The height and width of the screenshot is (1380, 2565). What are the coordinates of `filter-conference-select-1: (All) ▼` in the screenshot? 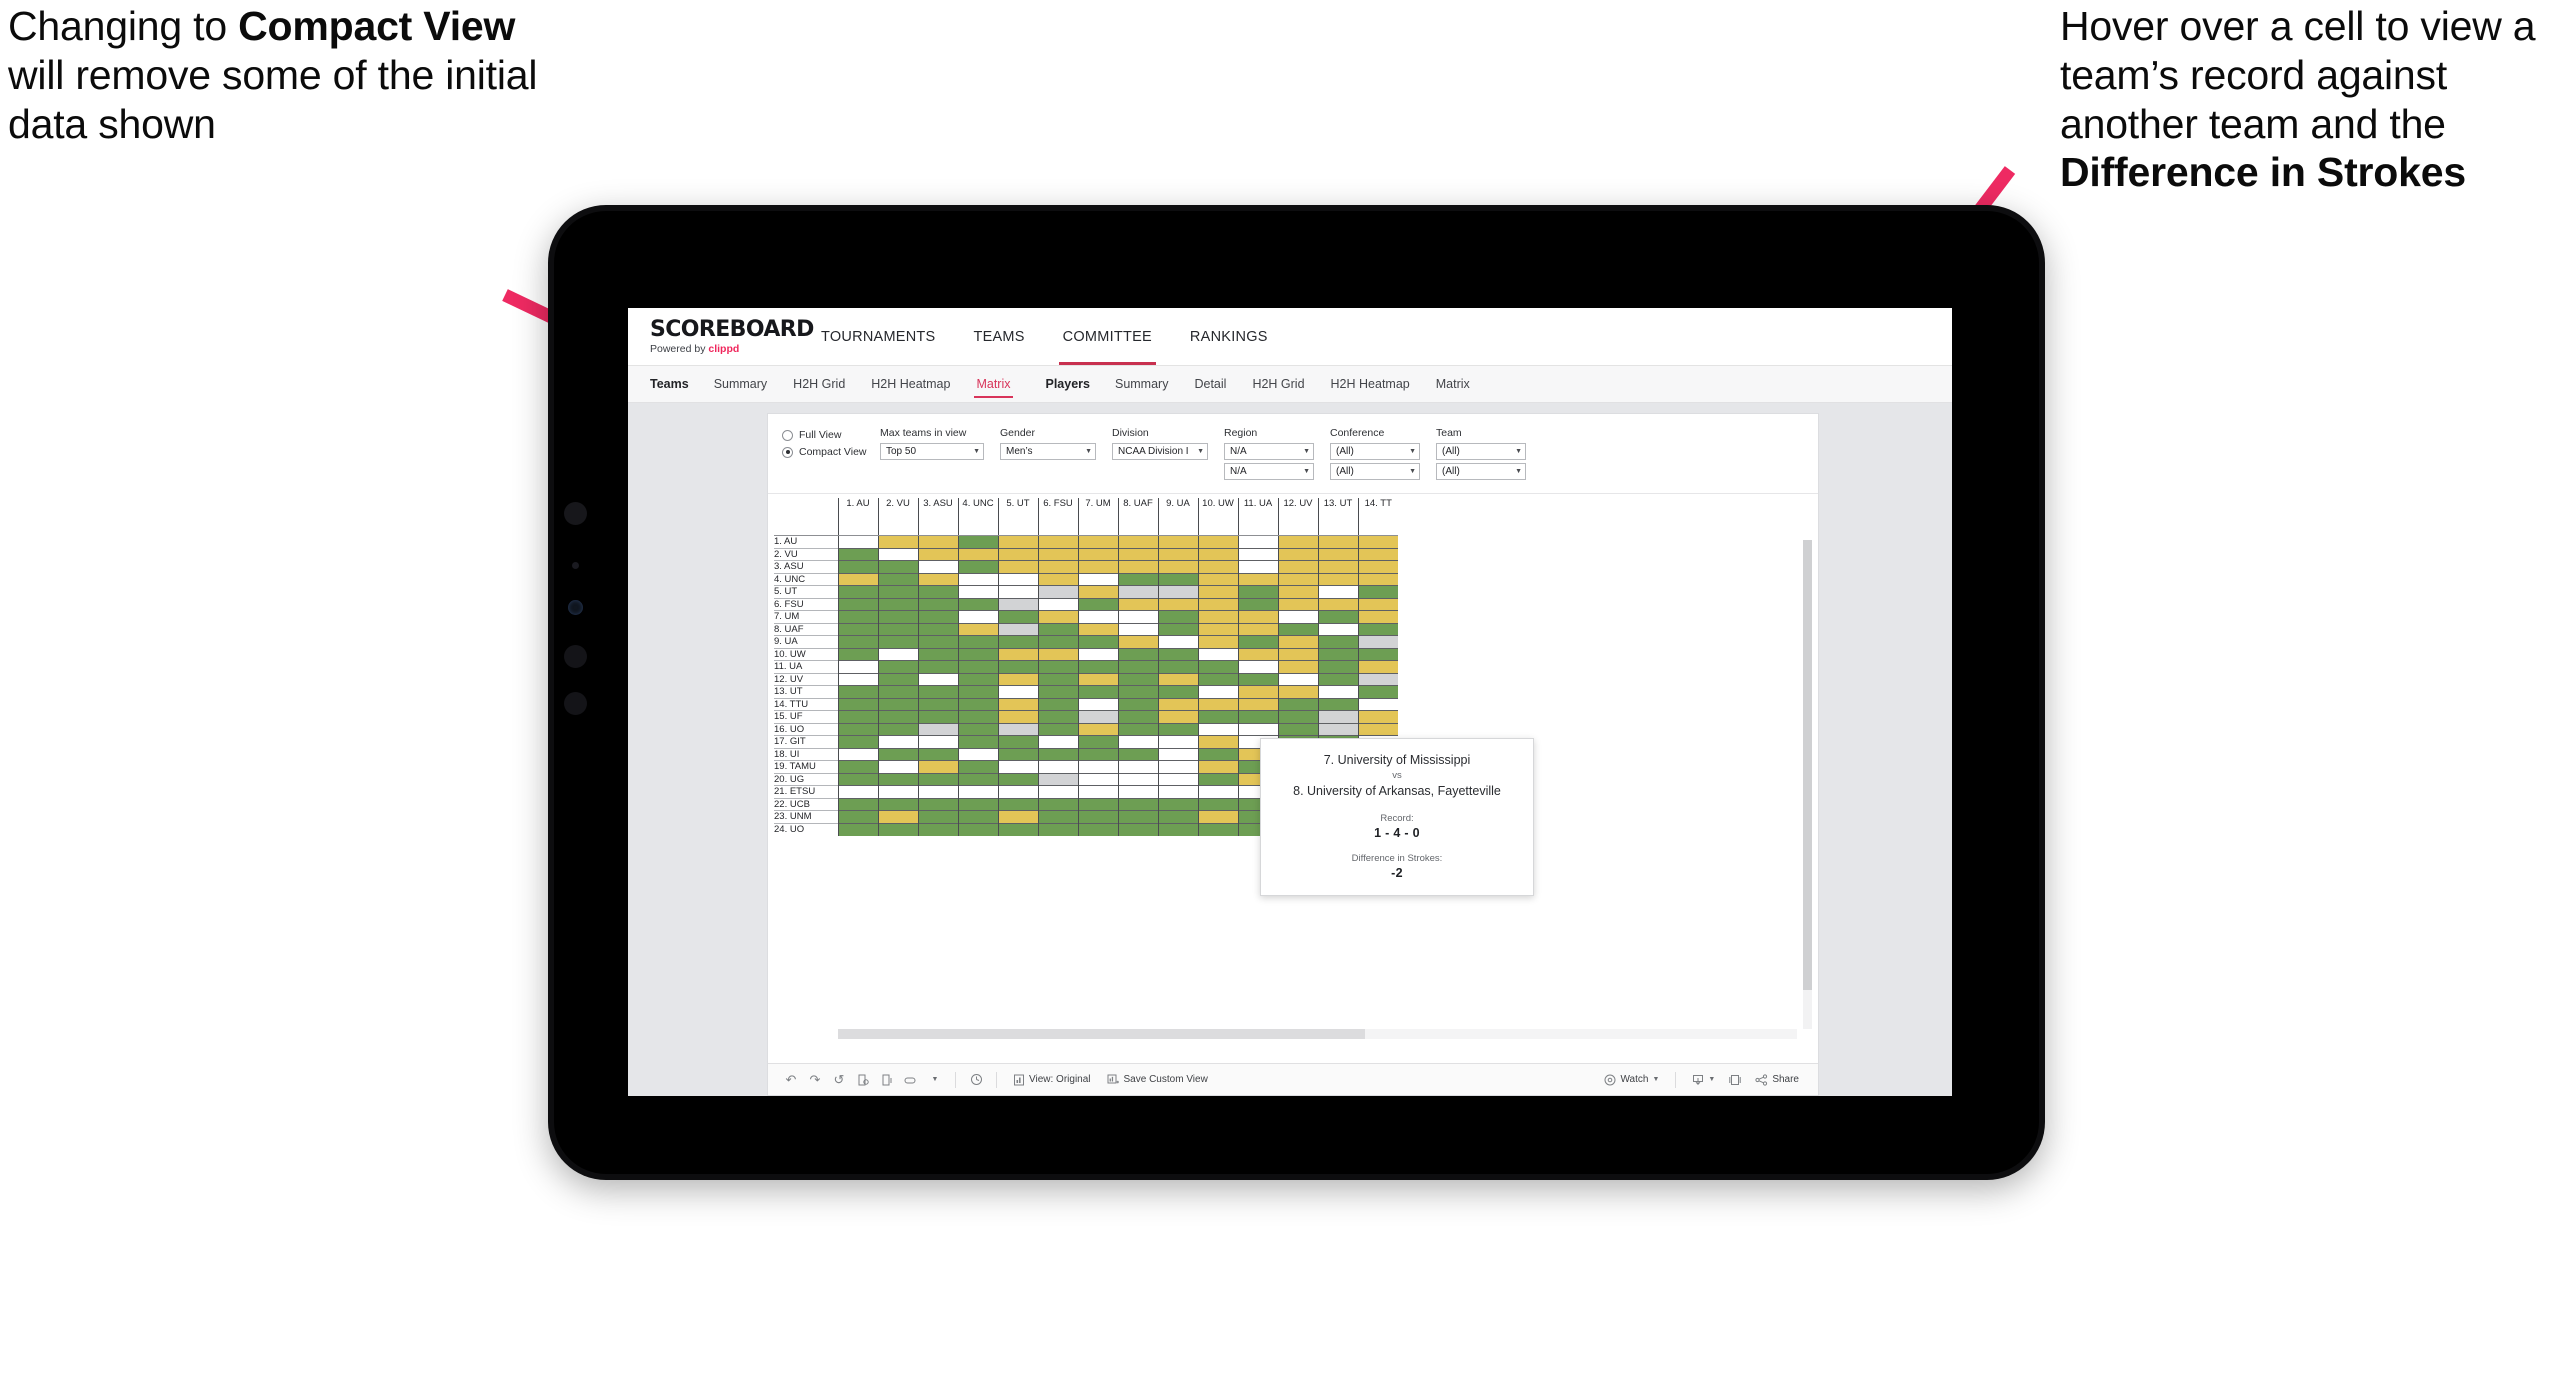 It's located at (1375, 451).